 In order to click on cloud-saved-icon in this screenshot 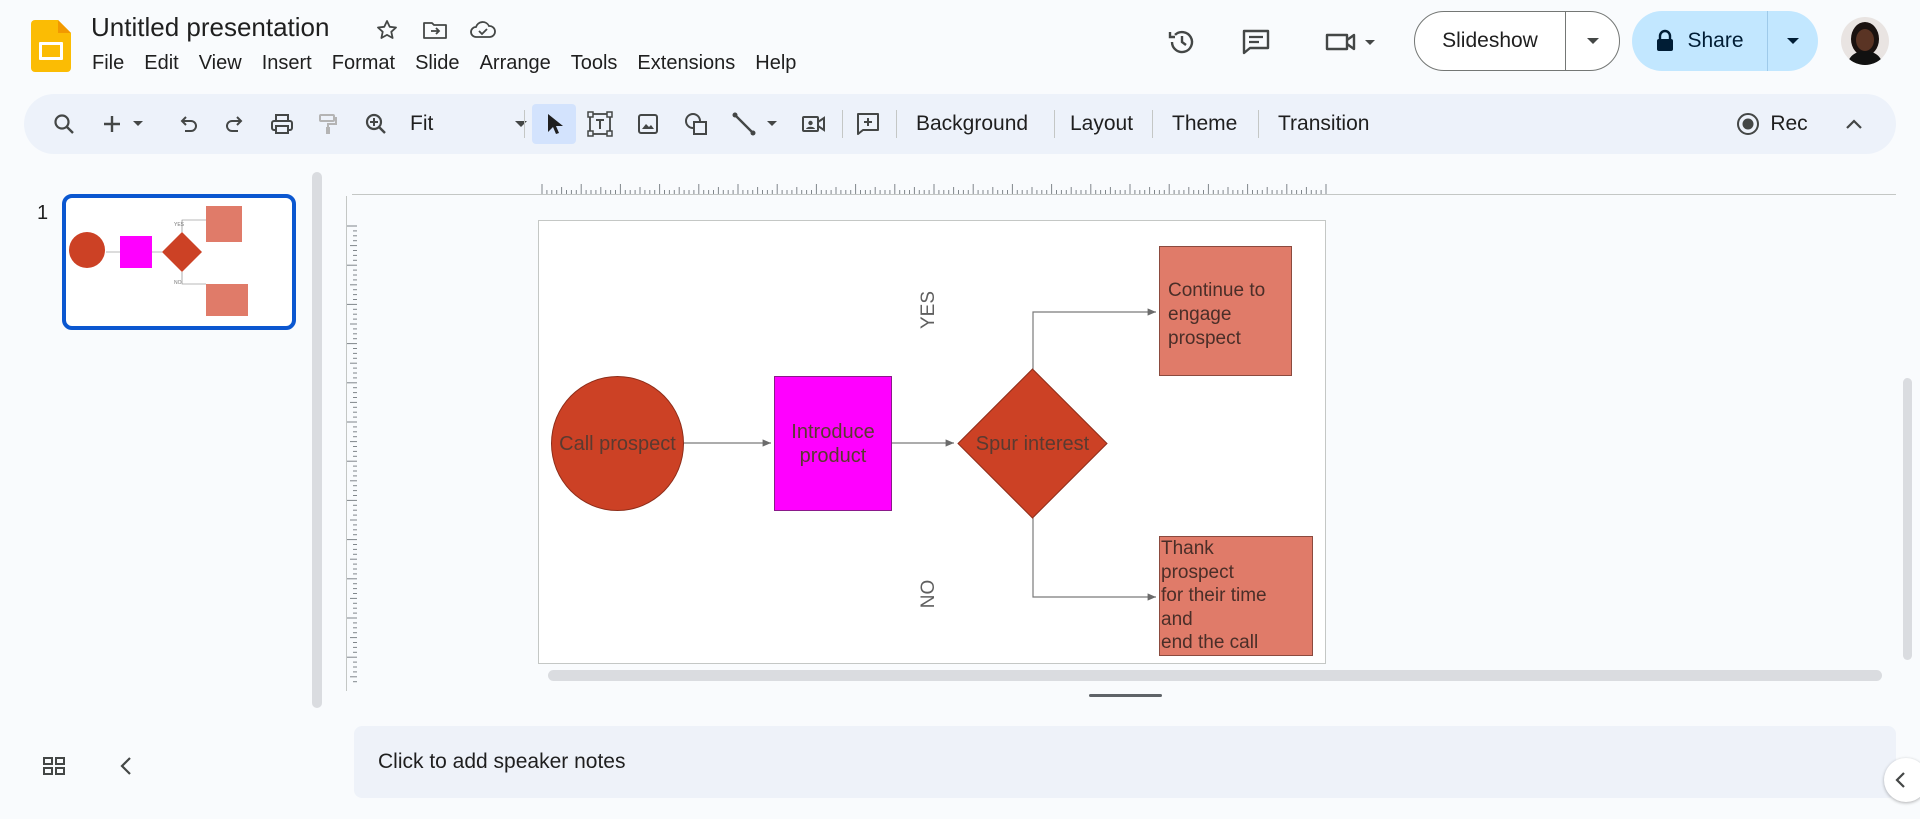, I will do `click(483, 30)`.